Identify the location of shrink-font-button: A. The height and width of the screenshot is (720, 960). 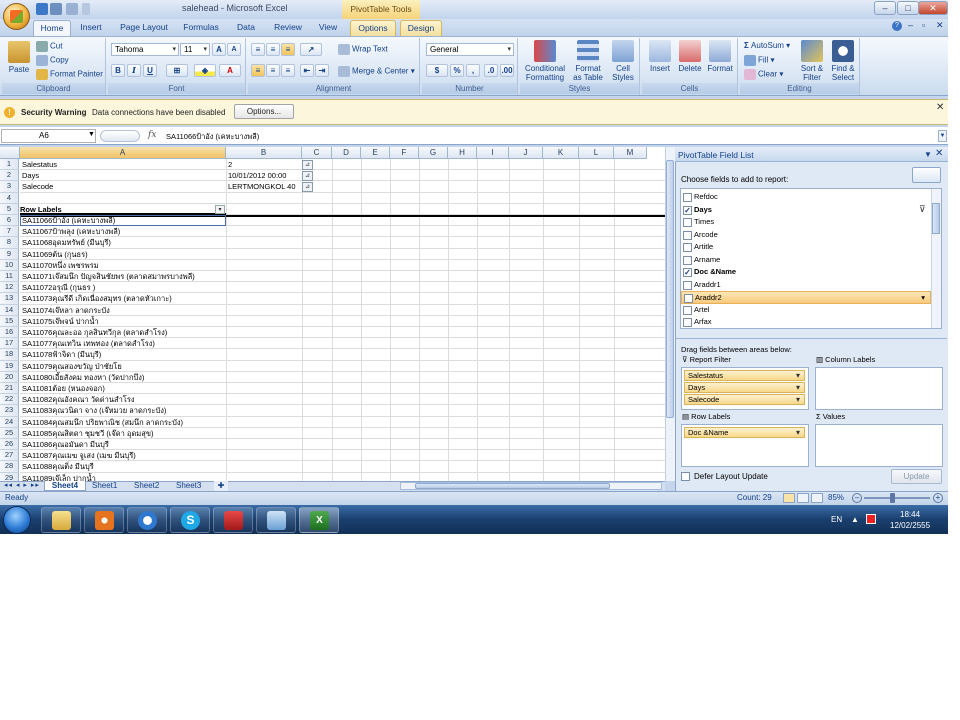
(234, 49).